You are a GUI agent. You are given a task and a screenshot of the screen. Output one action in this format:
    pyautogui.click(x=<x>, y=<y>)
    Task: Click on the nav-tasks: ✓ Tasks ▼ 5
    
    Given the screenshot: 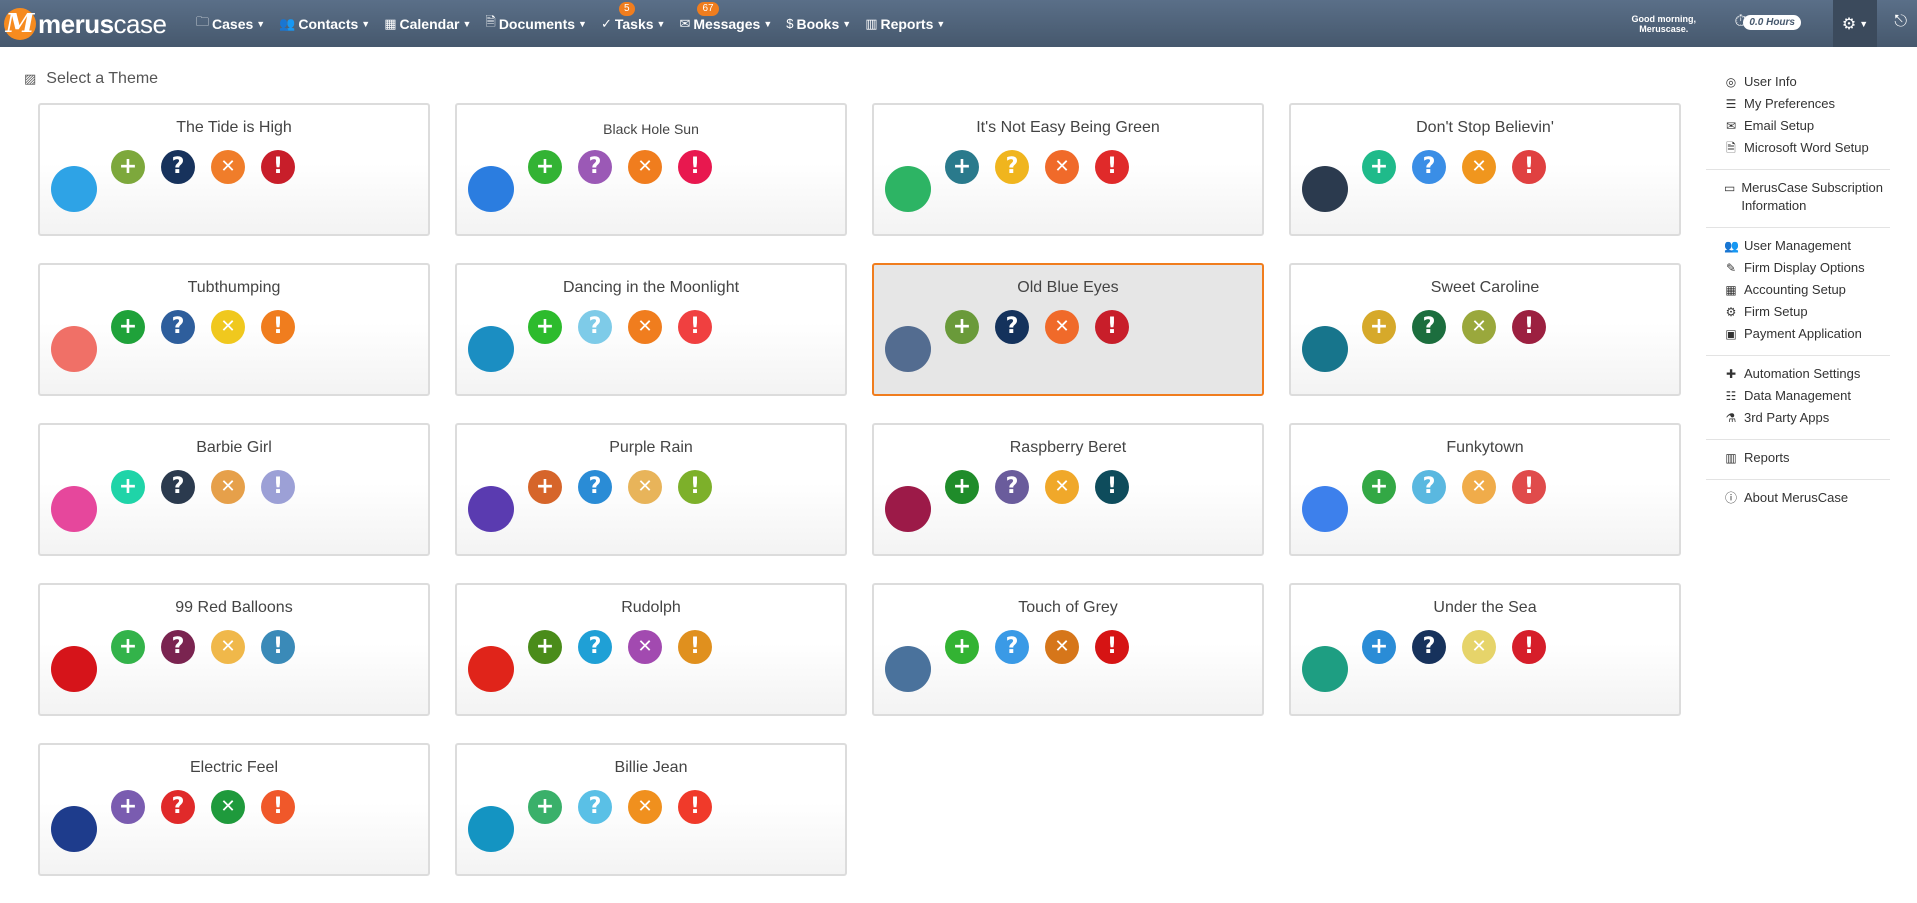 What is the action you would take?
    pyautogui.click(x=633, y=16)
    